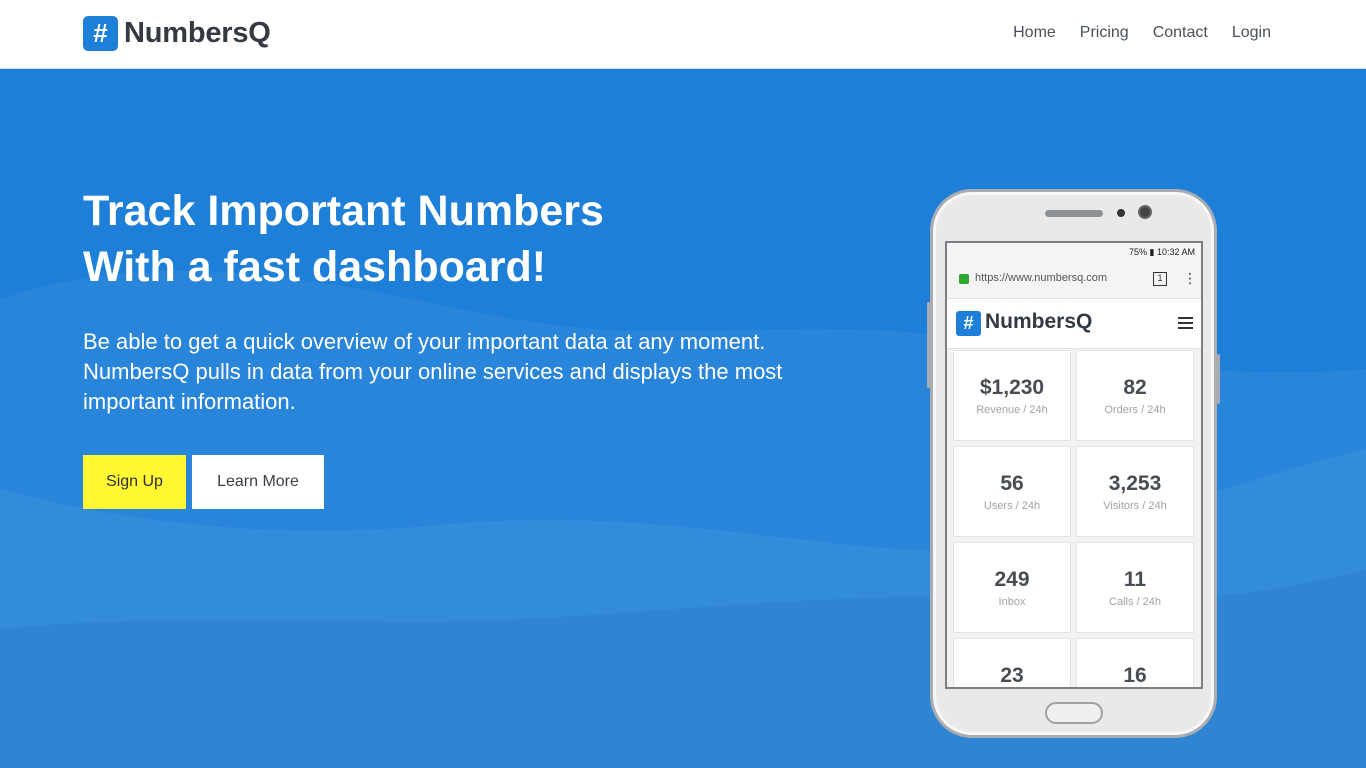 This screenshot has height=768, width=1366. What do you see at coordinates (1135, 602) in the screenshot?
I see `stat-label: Calls / 24h` at bounding box center [1135, 602].